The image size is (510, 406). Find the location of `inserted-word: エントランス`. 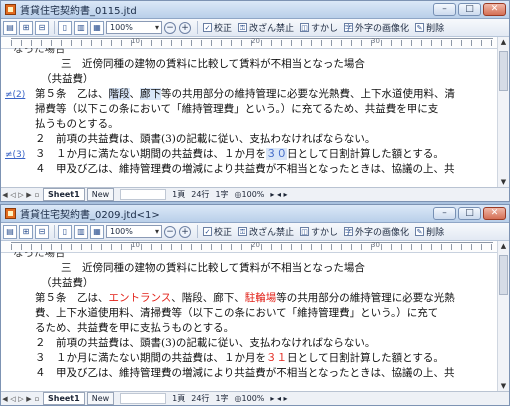

inserted-word: エントランス is located at coordinates (140, 298).